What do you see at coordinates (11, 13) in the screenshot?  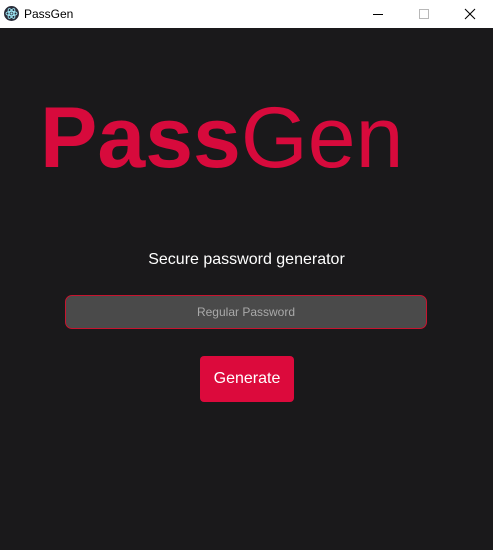 I see `electron-icon` at bounding box center [11, 13].